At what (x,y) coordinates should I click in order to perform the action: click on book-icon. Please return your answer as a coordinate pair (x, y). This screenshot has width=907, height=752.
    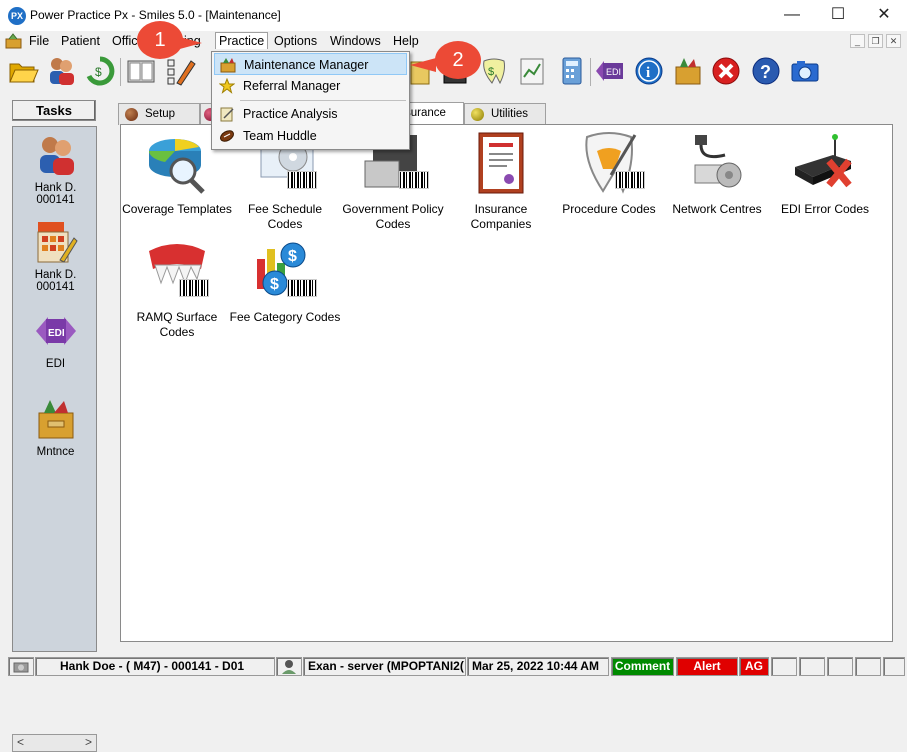
    Looking at the image, I should click on (141, 71).